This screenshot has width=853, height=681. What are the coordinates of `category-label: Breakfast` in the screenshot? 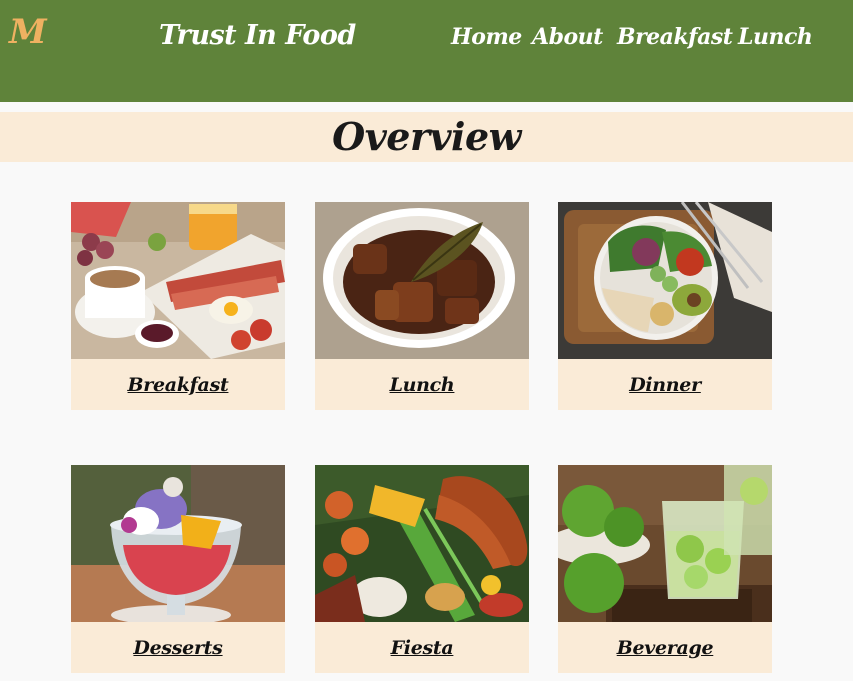 It's located at (178, 384).